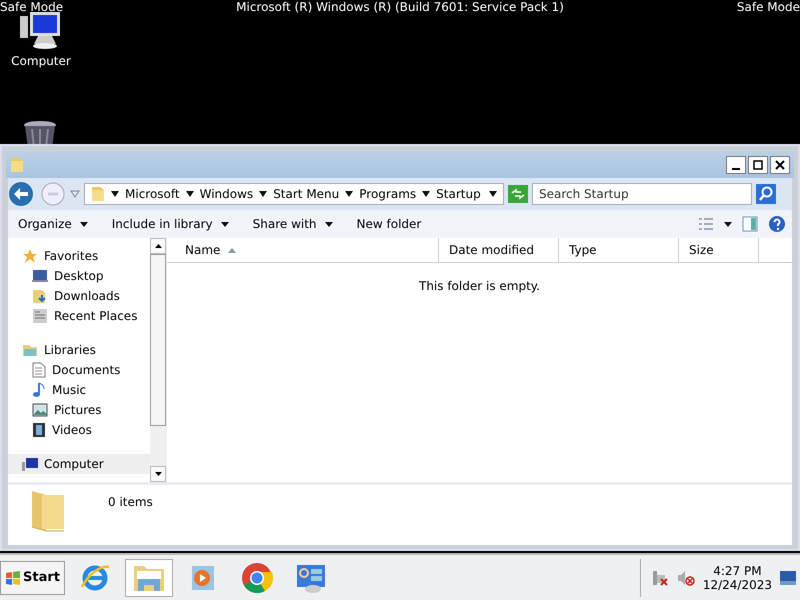  What do you see at coordinates (79, 276) in the screenshot?
I see `sidebar-item: Desktop` at bounding box center [79, 276].